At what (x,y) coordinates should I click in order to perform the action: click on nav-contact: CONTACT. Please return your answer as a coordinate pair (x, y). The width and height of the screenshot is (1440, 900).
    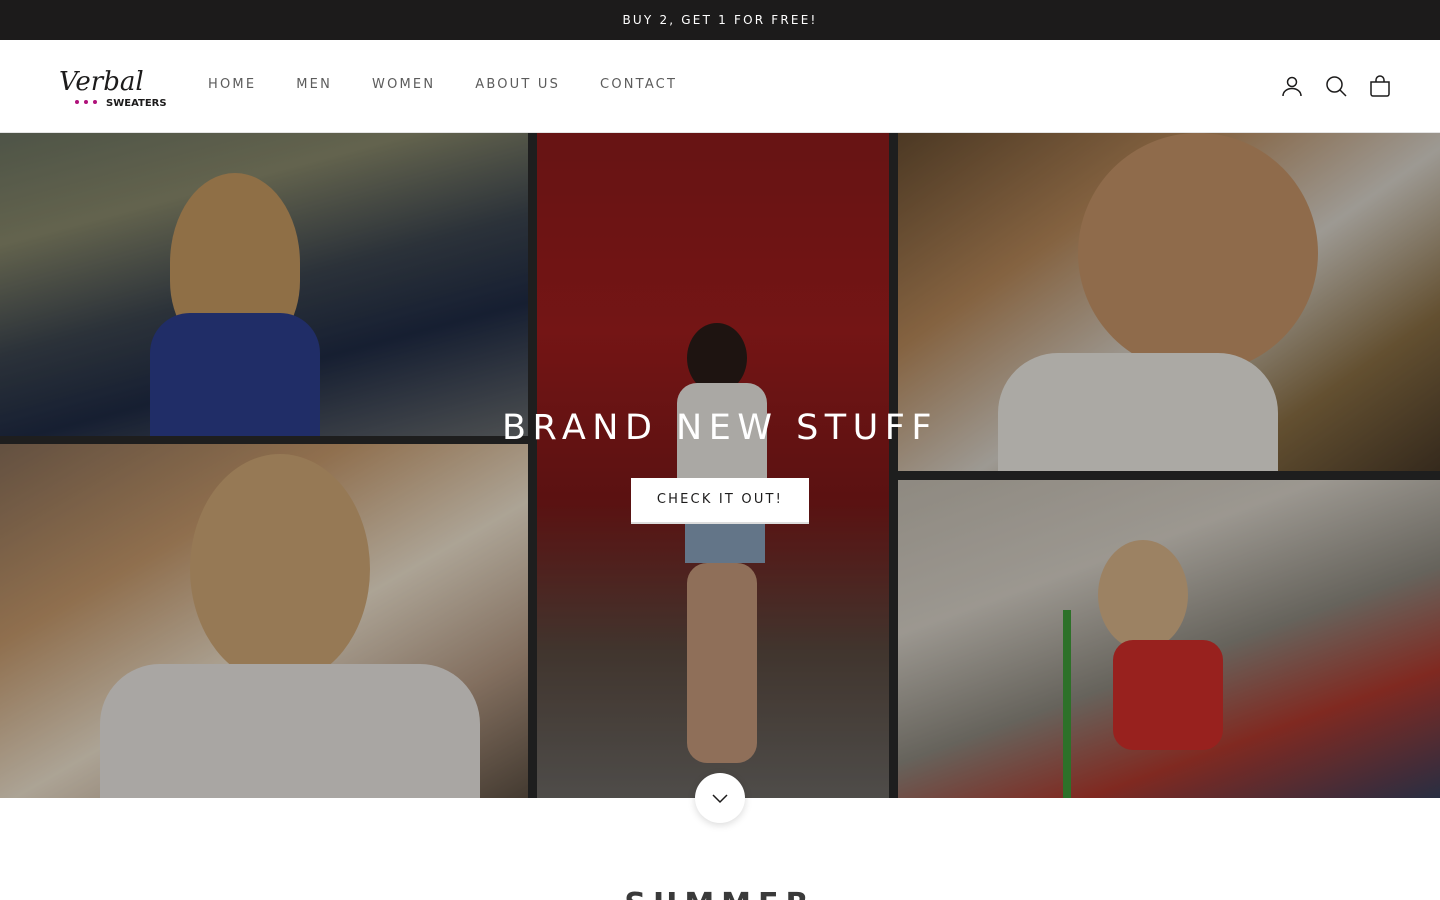
    Looking at the image, I should click on (638, 85).